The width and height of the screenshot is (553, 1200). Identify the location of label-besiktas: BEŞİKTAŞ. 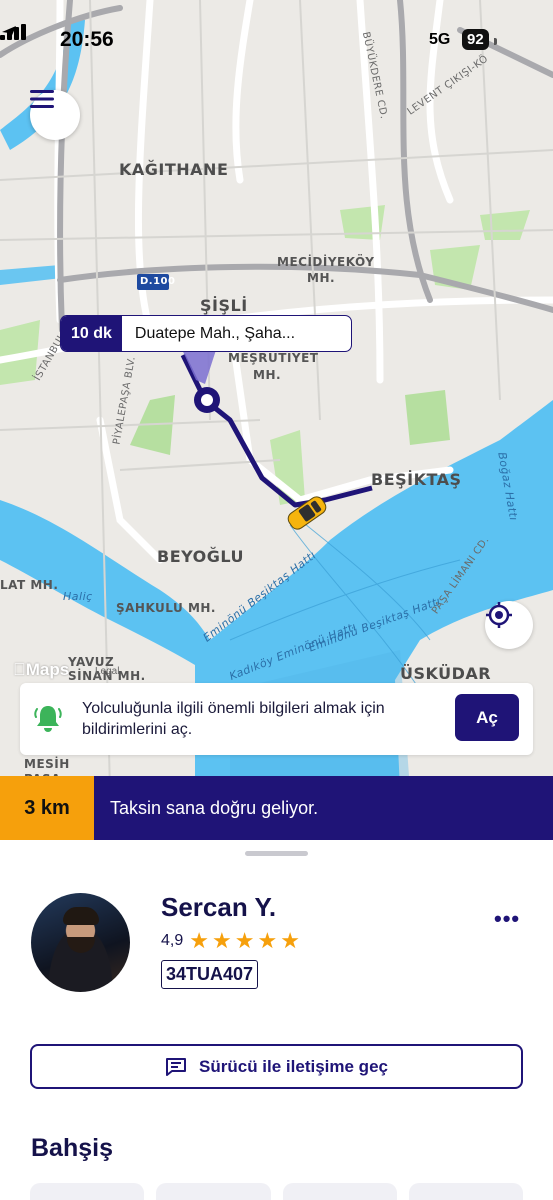
(416, 479).